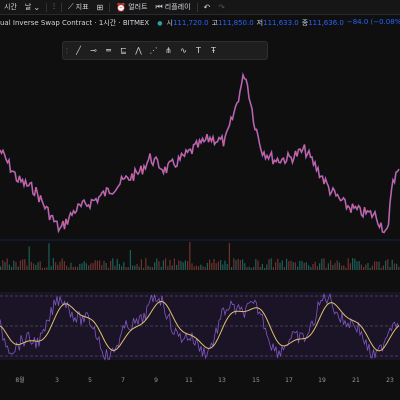 The image size is (400, 400). Describe the element at coordinates (123, 50) in the screenshot. I see `fib-tool-icon: ⊑` at that location.